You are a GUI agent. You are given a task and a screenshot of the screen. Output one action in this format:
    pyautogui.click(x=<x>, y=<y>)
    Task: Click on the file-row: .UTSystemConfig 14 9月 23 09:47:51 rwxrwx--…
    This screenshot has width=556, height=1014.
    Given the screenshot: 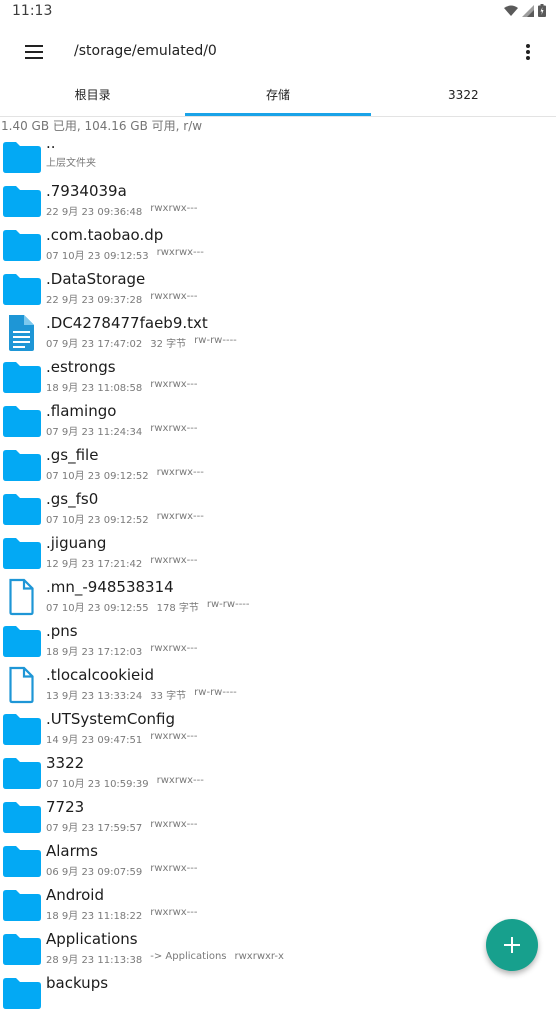 What is the action you would take?
    pyautogui.click(x=278, y=728)
    